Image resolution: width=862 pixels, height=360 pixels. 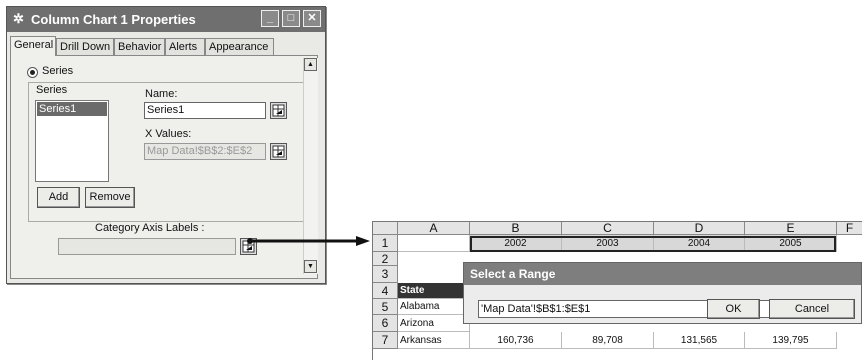 What do you see at coordinates (434, 228) in the screenshot?
I see `column-header: A` at bounding box center [434, 228].